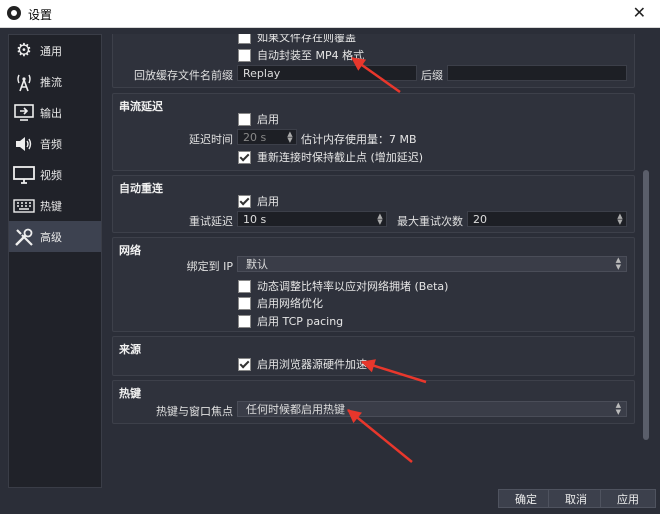  I want to click on browser-hw-checkbox, so click(244, 364).